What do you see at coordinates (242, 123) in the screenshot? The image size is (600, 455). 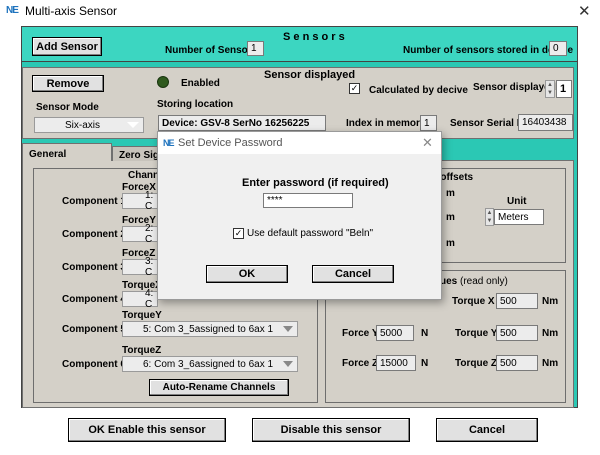 I see `storing-location-field: Device: GSV-8 SerNo 16256225` at bounding box center [242, 123].